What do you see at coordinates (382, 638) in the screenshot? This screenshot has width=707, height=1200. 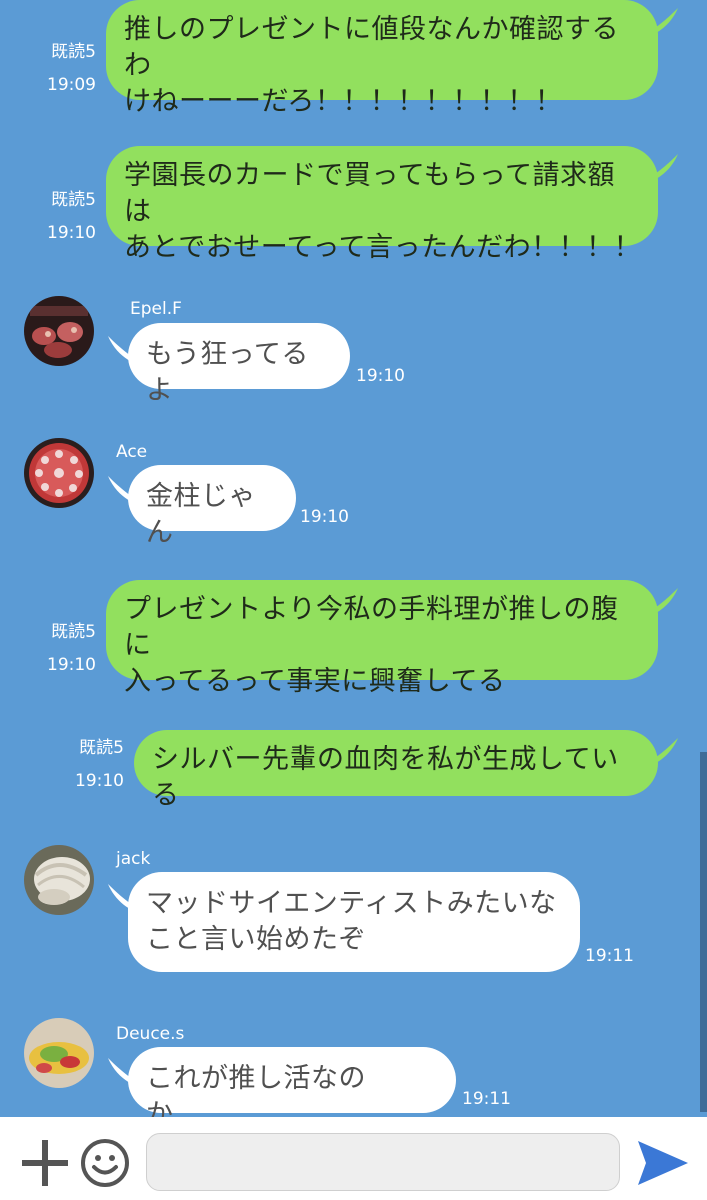 I see `message-bubble: プレゼントより今私の手料理が推しの腹に 入ってるって事実に興奮してる` at bounding box center [382, 638].